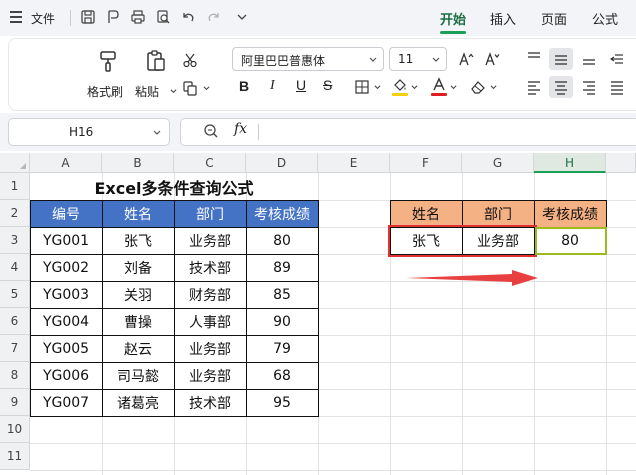 This screenshot has height=475, width=636. What do you see at coordinates (492, 59) in the screenshot?
I see `decrease-font-size-icon` at bounding box center [492, 59].